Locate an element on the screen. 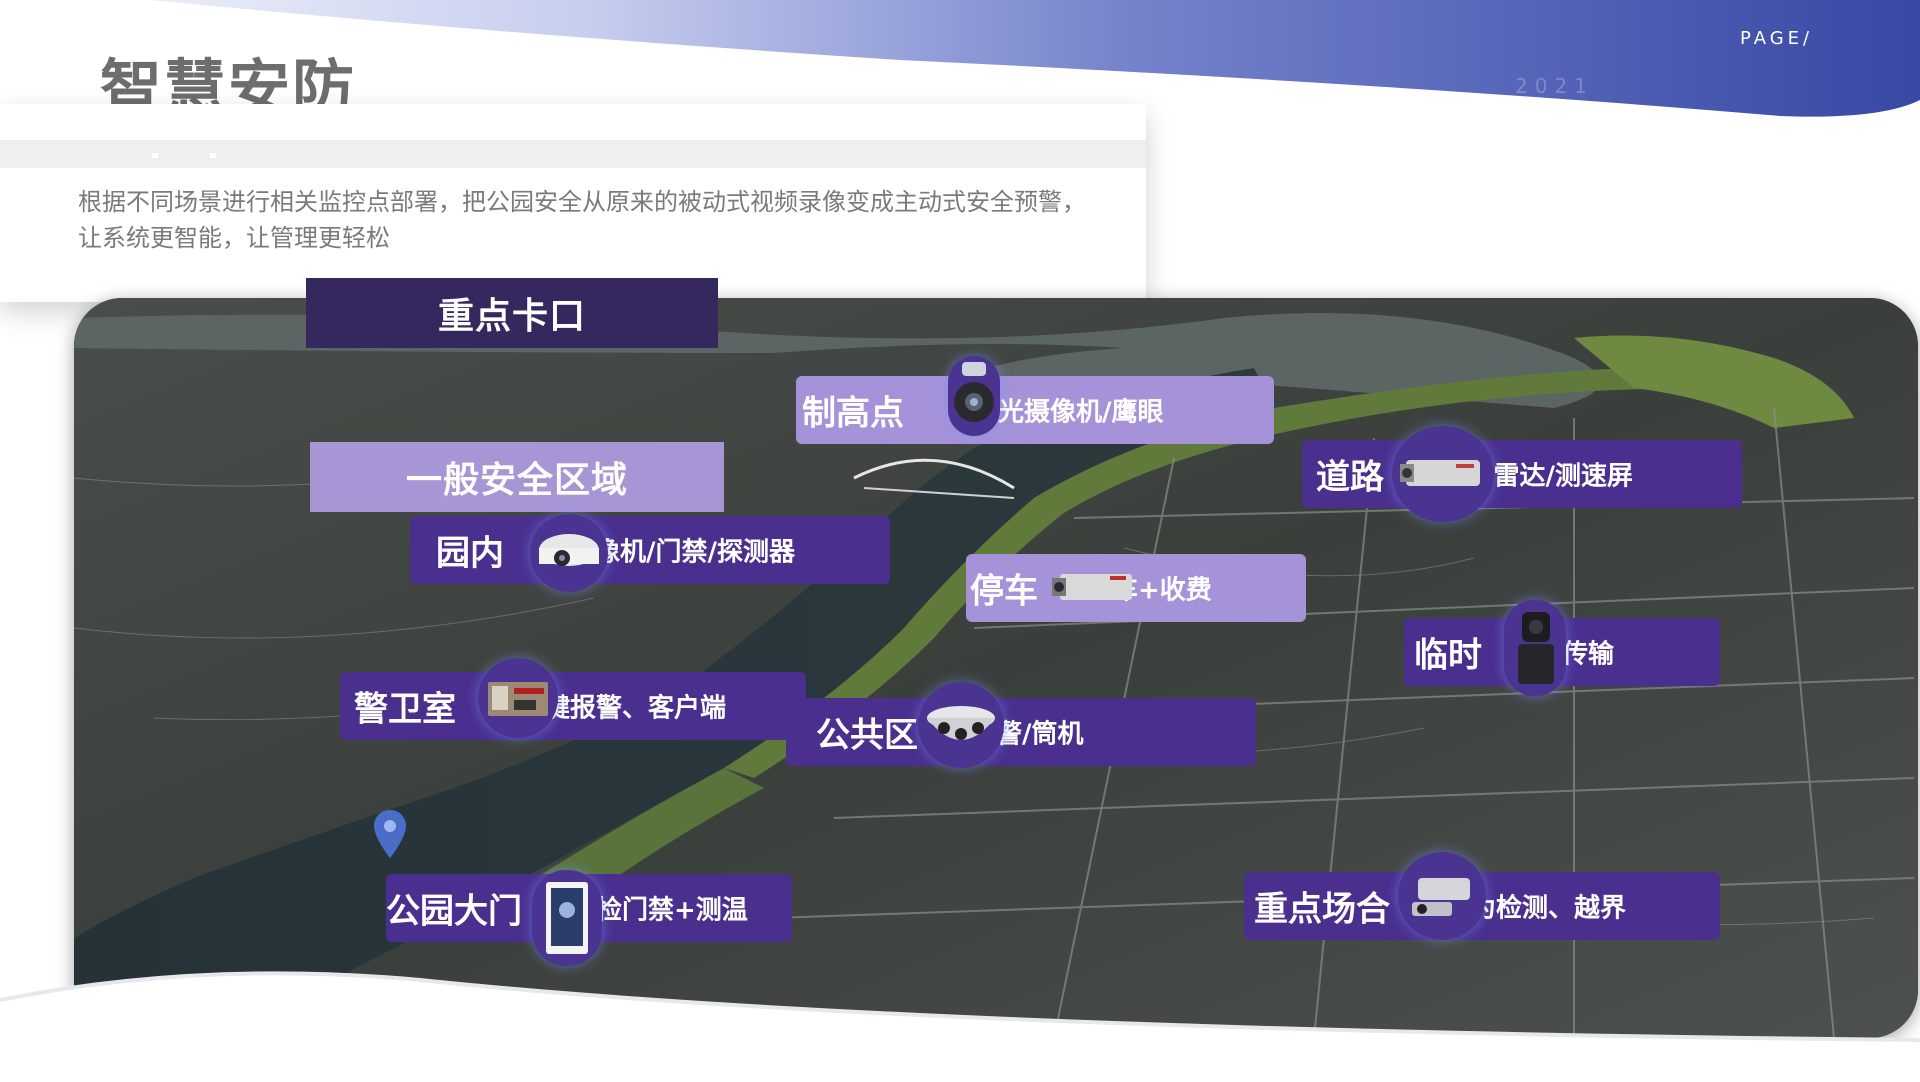 The height and width of the screenshot is (1082, 1920). tag-public-area: 公共区 警/筒机 is located at coordinates (1021, 732).